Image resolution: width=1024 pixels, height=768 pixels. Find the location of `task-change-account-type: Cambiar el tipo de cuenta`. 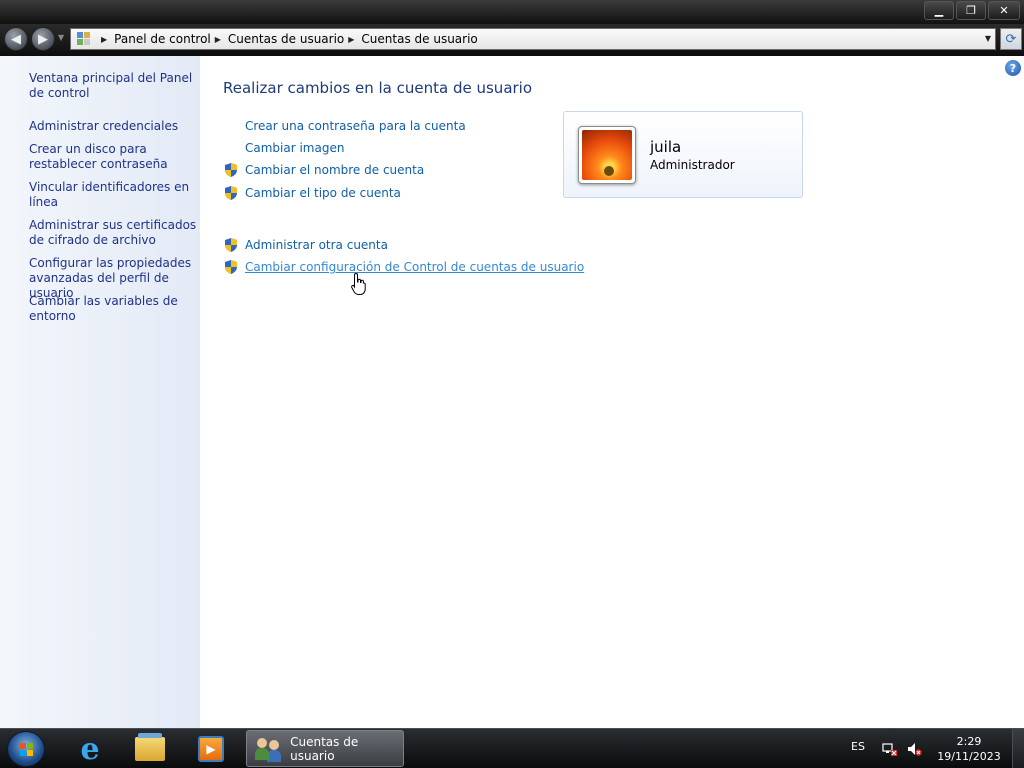

task-change-account-type: Cambiar el tipo de cuenta is located at coordinates (323, 193).